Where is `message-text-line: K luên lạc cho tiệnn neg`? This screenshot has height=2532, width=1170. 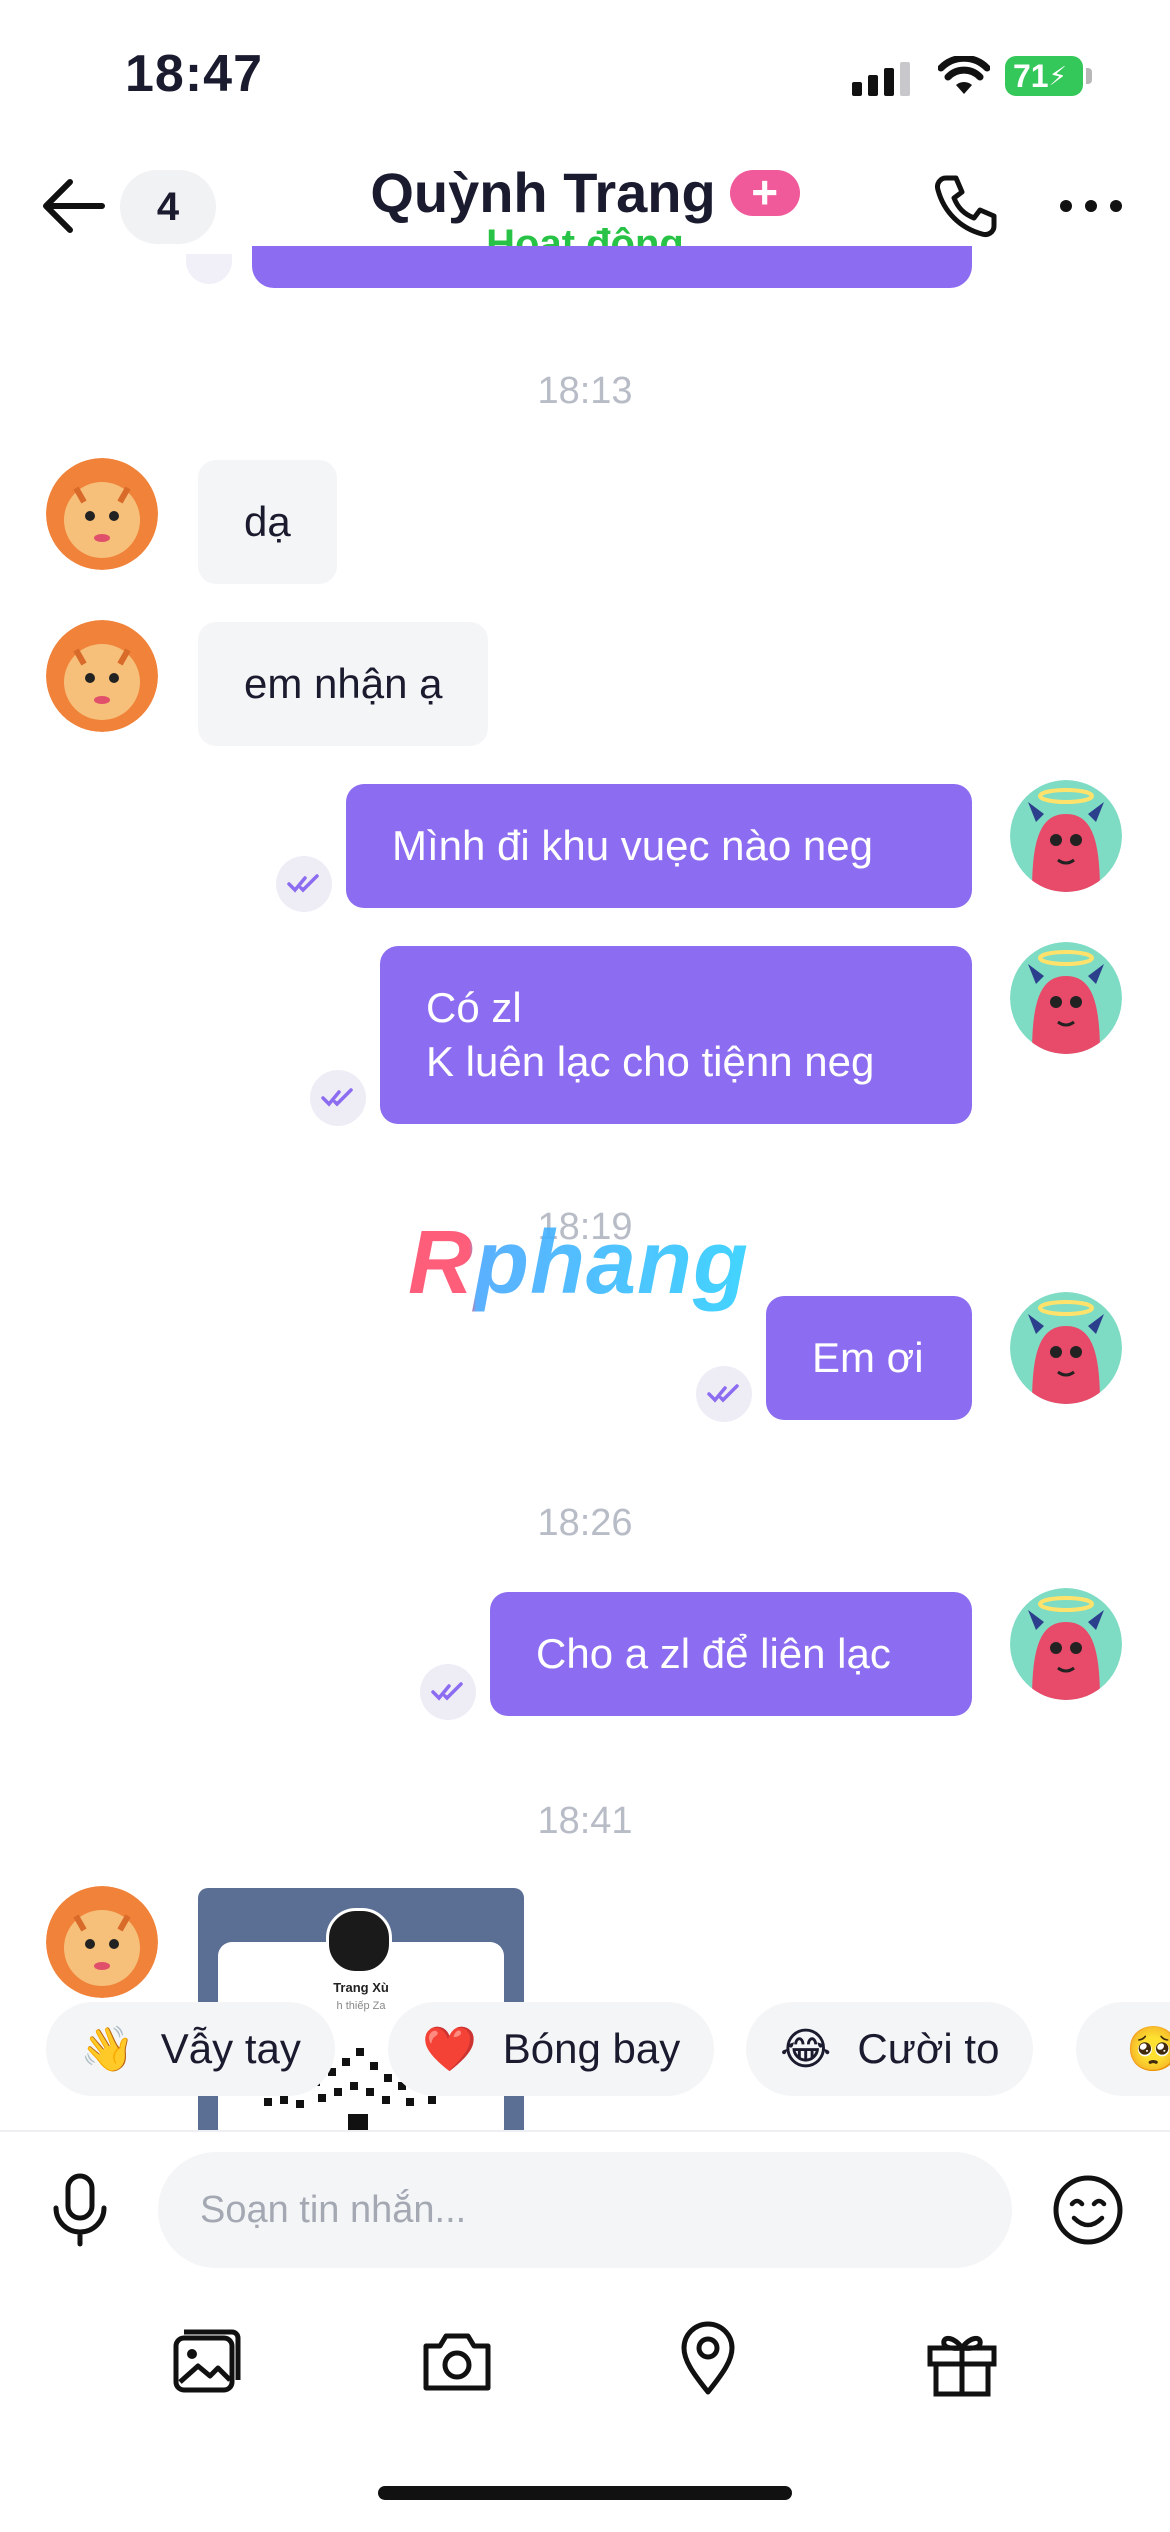
message-text-line: K luên lạc cho tiệnn neg is located at coordinates (650, 1061).